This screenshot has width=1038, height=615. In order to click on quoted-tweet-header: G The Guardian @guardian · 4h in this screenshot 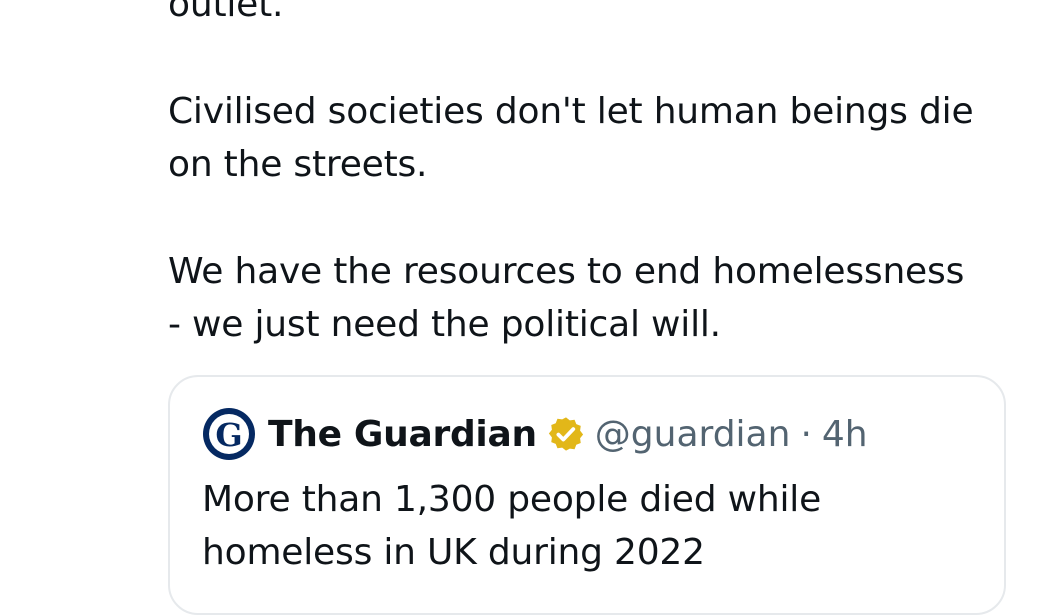, I will do `click(535, 434)`.